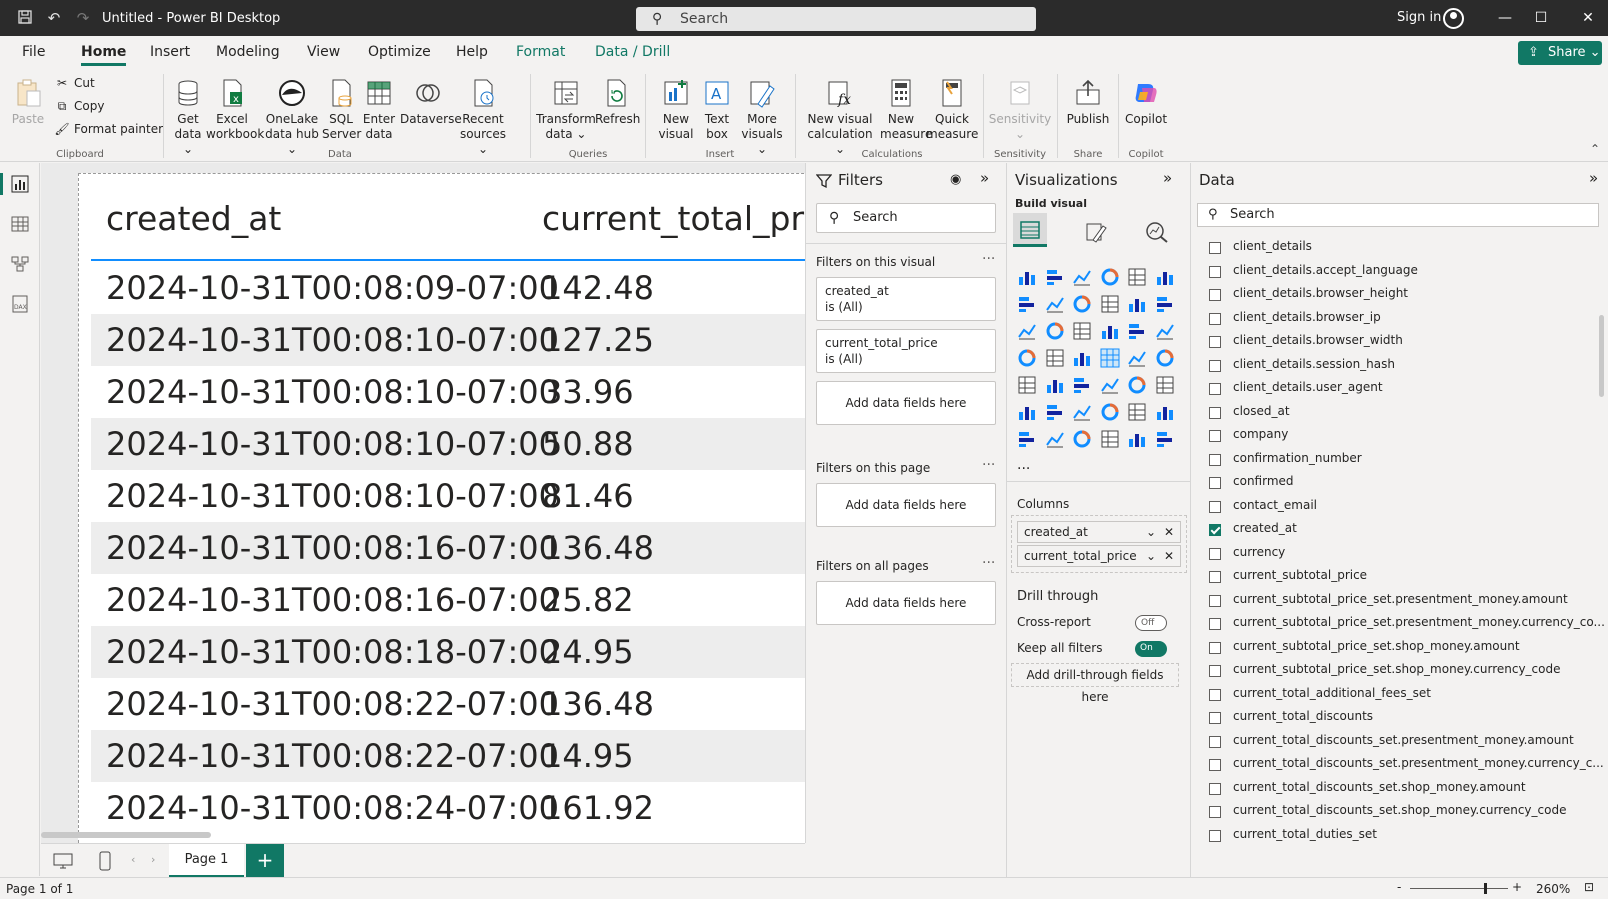  I want to click on next-page-icon: ›, so click(153, 859).